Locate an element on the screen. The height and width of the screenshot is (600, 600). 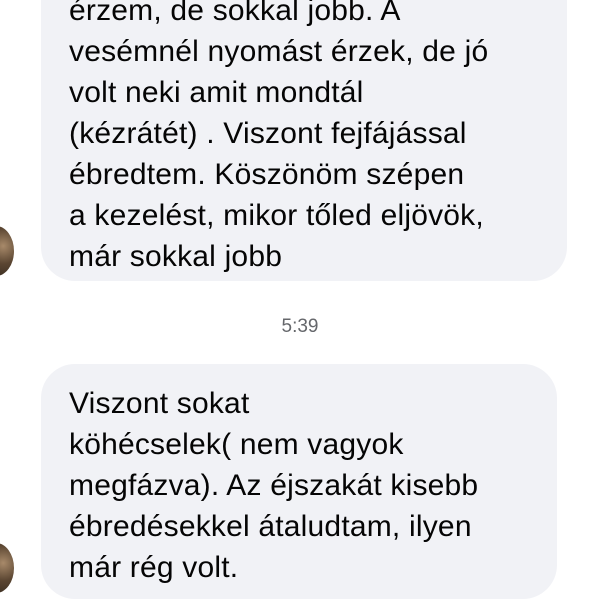
message-text: a kezelést, mikor tőled eljövök, is located at coordinates (276, 215).